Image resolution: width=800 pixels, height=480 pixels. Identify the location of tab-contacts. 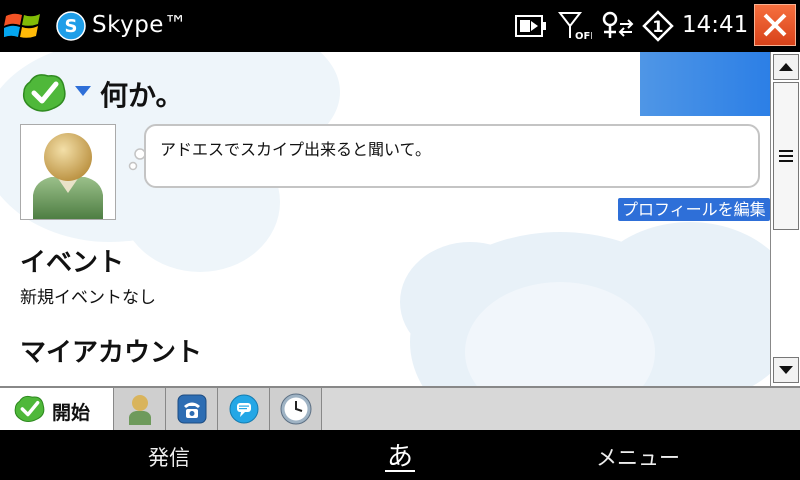
(140, 409).